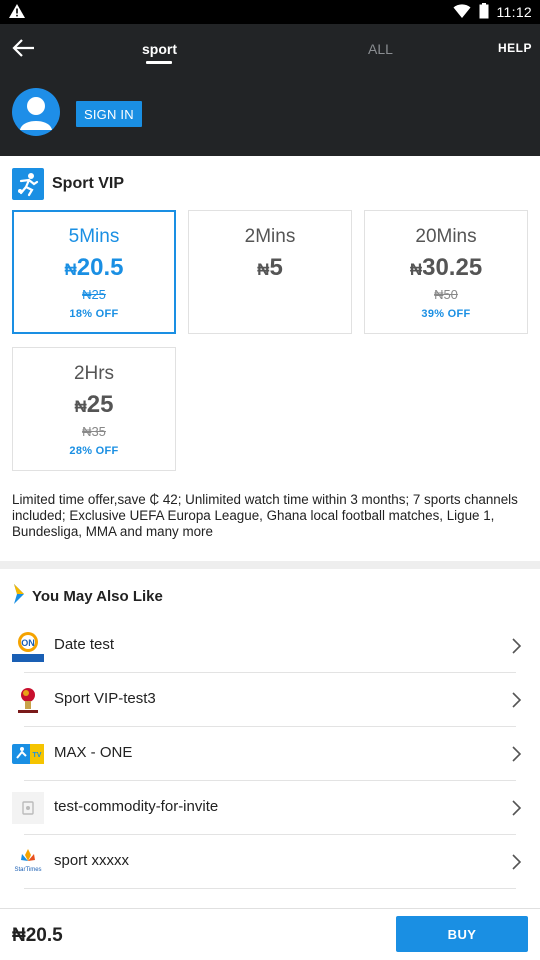 The height and width of the screenshot is (960, 540). Describe the element at coordinates (94, 431) in the screenshot. I see `plan-original-price: ₦35` at that location.